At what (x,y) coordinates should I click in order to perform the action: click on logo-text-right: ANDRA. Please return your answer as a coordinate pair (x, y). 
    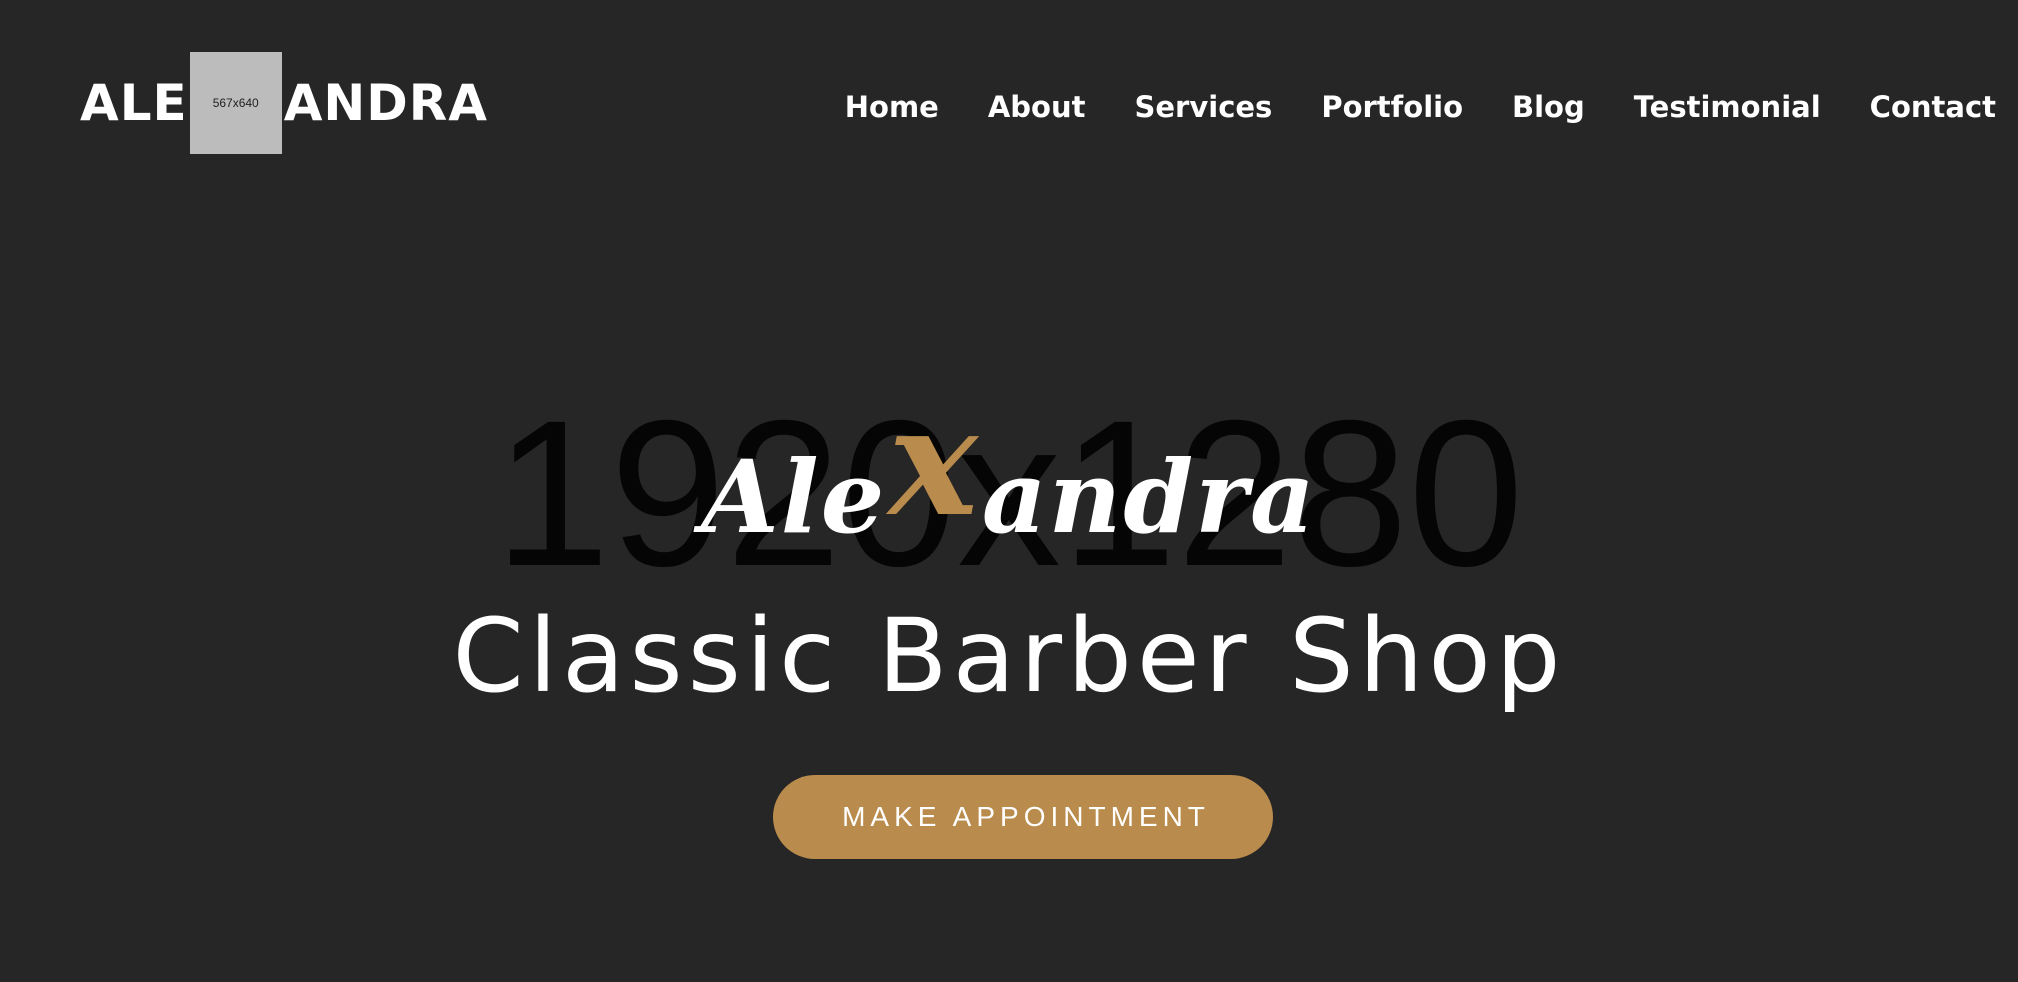
    Looking at the image, I should click on (385, 103).